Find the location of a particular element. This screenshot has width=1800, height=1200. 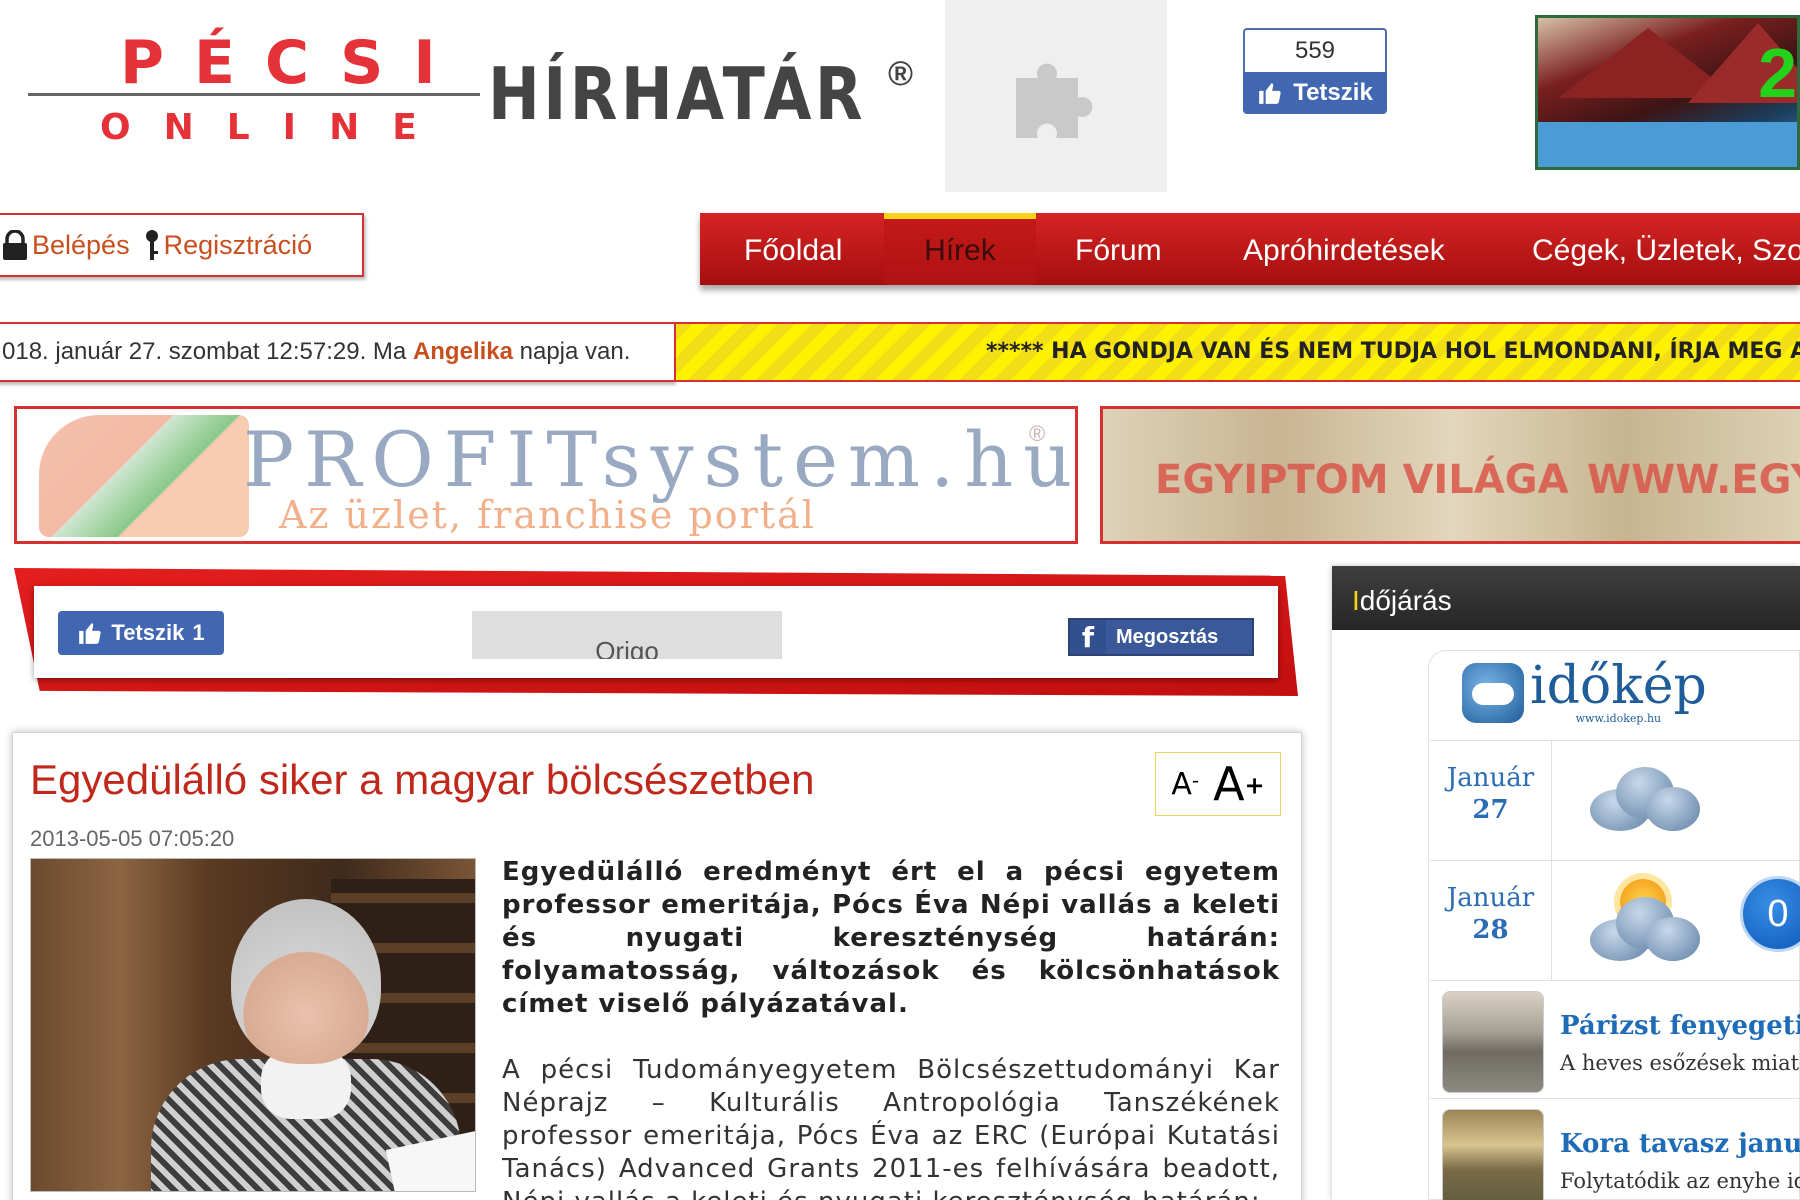

weather-heading: Időjárás is located at coordinates (1566, 598).